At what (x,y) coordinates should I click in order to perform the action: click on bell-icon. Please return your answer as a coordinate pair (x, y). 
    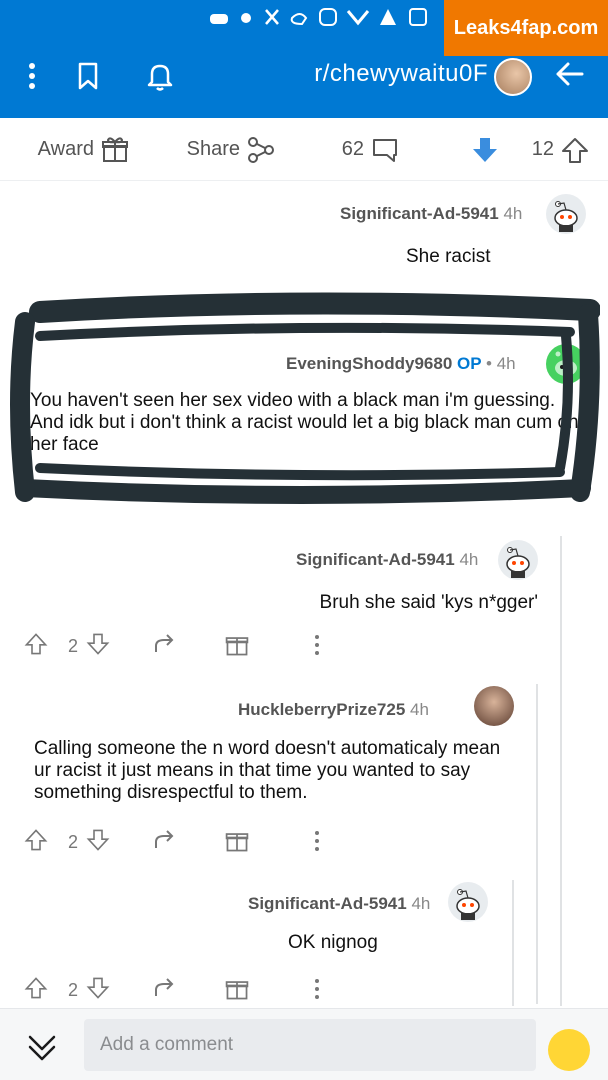
    Looking at the image, I should click on (160, 77).